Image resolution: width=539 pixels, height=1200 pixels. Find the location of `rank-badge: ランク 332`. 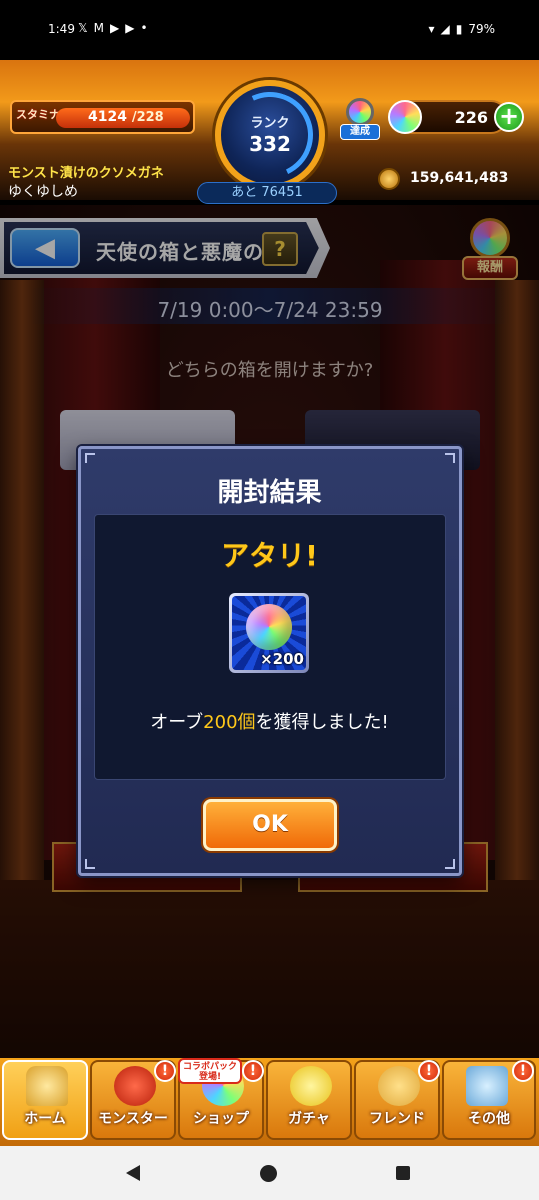

rank-badge: ランク 332 is located at coordinates (270, 135).